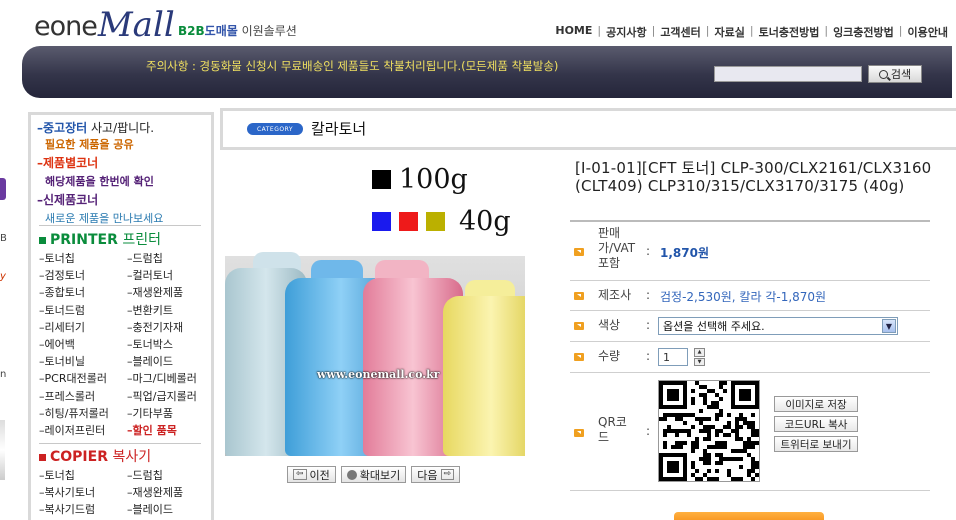  I want to click on stepper-up-icon: ▲, so click(699, 352).